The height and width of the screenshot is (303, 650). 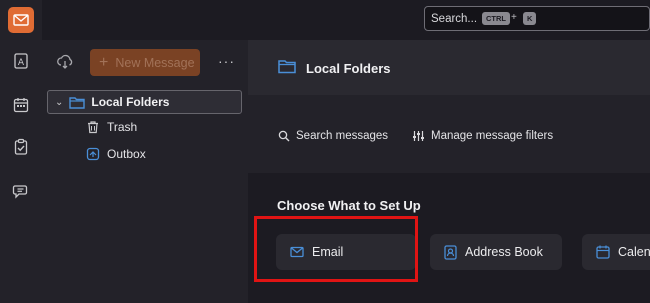 I want to click on setup-calendar-label: Calen, so click(x=634, y=252).